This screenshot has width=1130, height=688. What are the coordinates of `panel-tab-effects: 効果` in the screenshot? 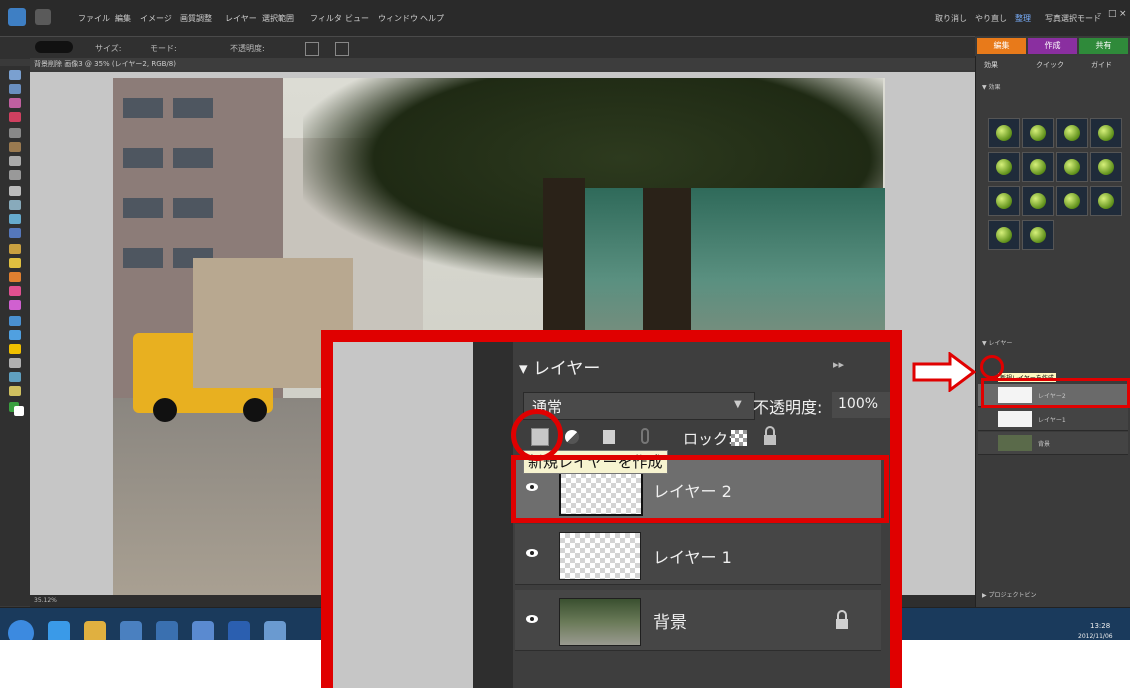 It's located at (991, 65).